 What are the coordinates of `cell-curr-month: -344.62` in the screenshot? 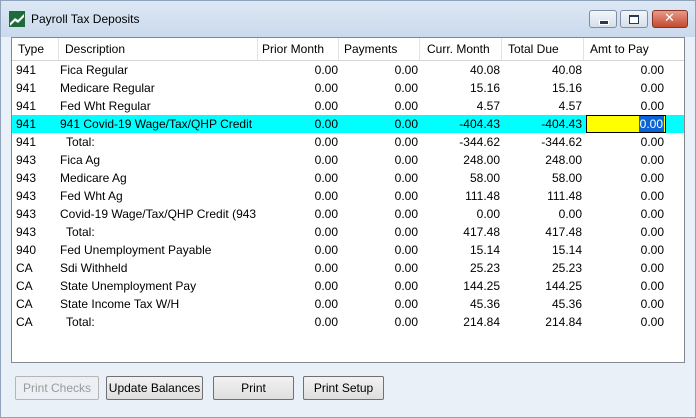 It's located at (460, 142).